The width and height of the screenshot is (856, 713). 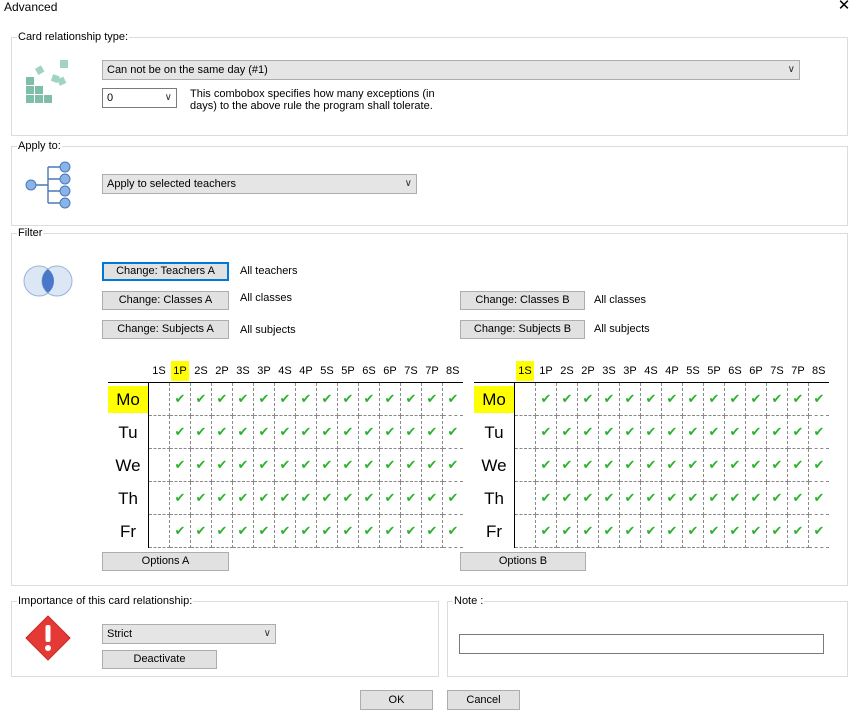 I want to click on cancel-button: Cancel, so click(x=483, y=700).